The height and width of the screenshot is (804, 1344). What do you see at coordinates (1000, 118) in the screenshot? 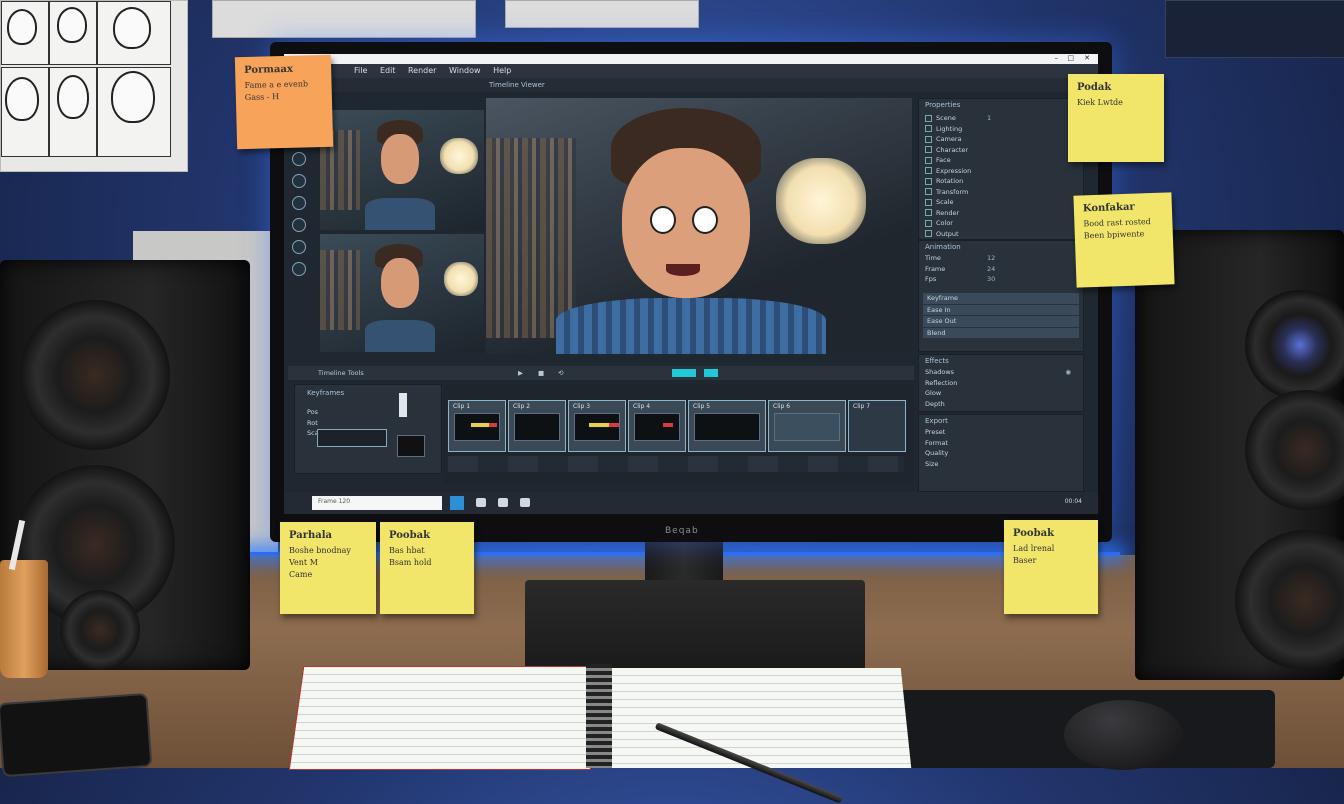
I see `layer-row: Scene 1` at bounding box center [1000, 118].